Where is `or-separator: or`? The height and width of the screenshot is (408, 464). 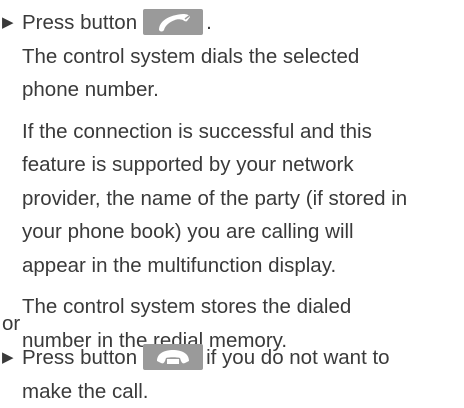
or-separator: or is located at coordinates (11, 324).